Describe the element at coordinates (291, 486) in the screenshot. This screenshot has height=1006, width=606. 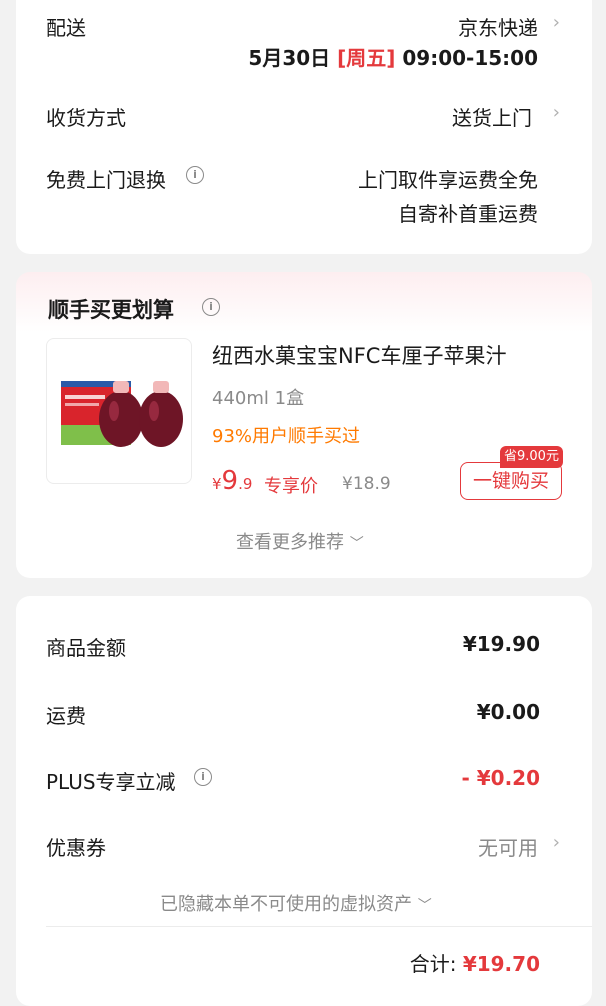
I see `price-tag: 专享价` at that location.